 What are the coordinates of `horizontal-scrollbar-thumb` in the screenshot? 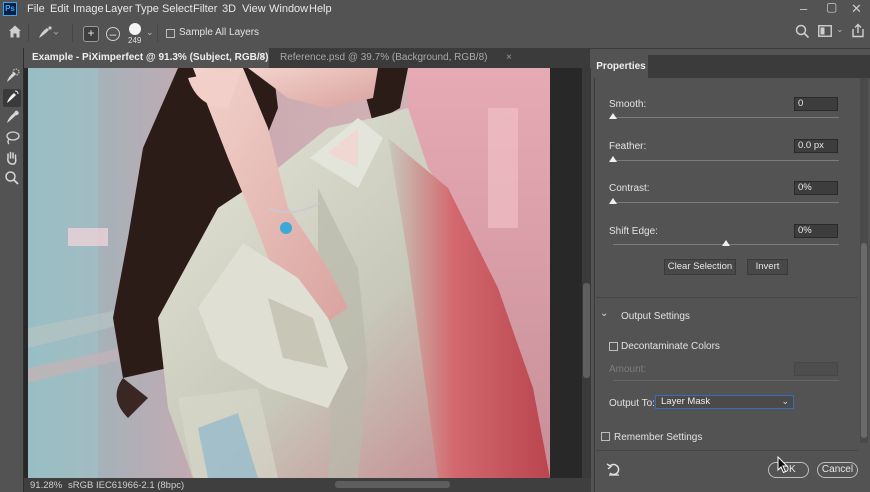 It's located at (392, 484).